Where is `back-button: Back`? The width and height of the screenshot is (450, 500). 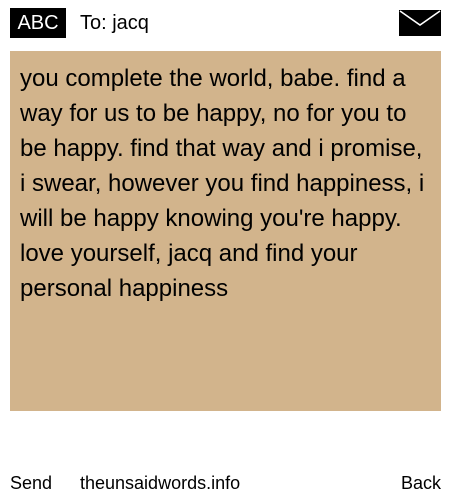
back-button: Back is located at coordinates (421, 483).